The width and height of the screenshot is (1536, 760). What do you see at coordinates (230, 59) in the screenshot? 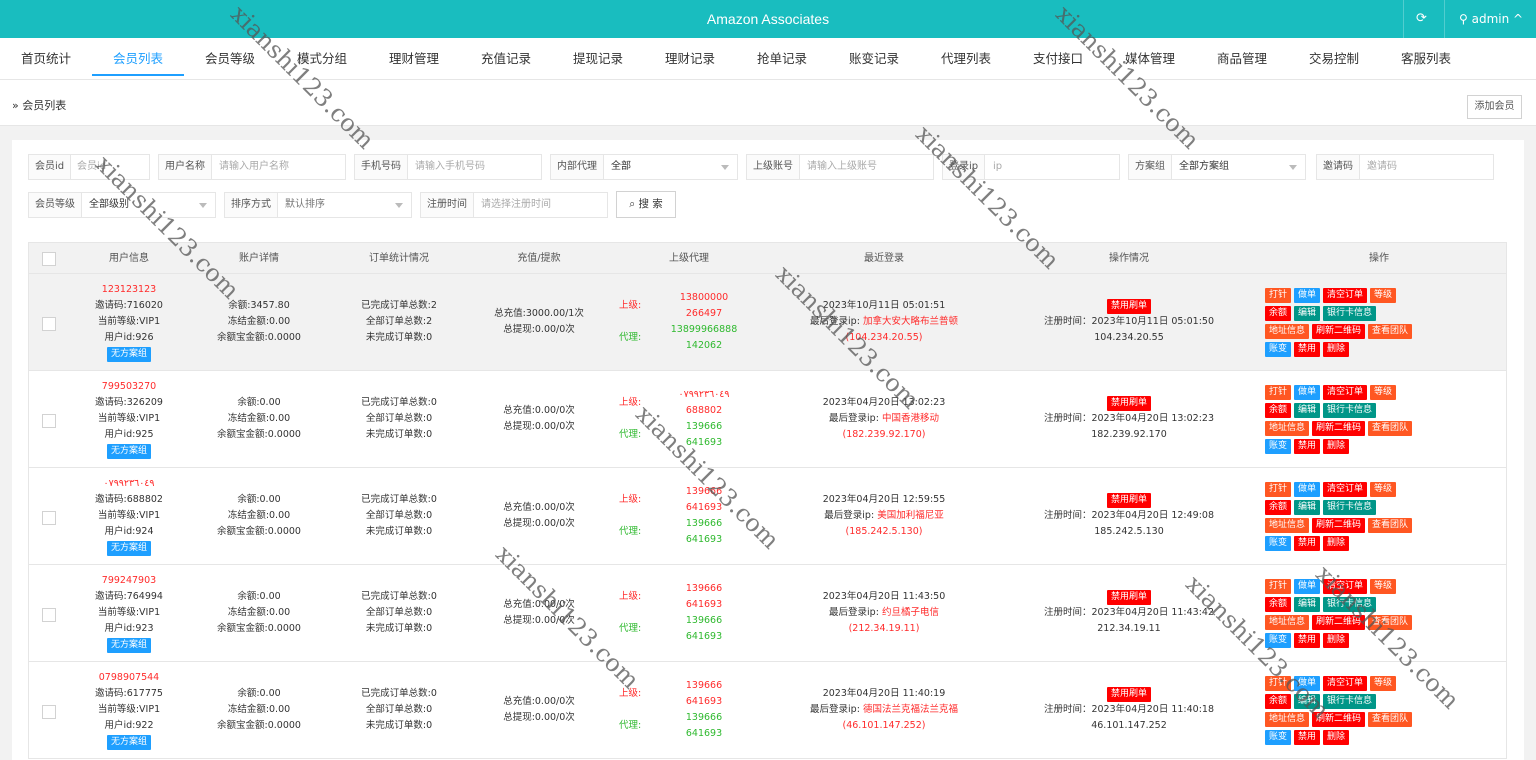
I see `nav-levels: 会员等级` at bounding box center [230, 59].